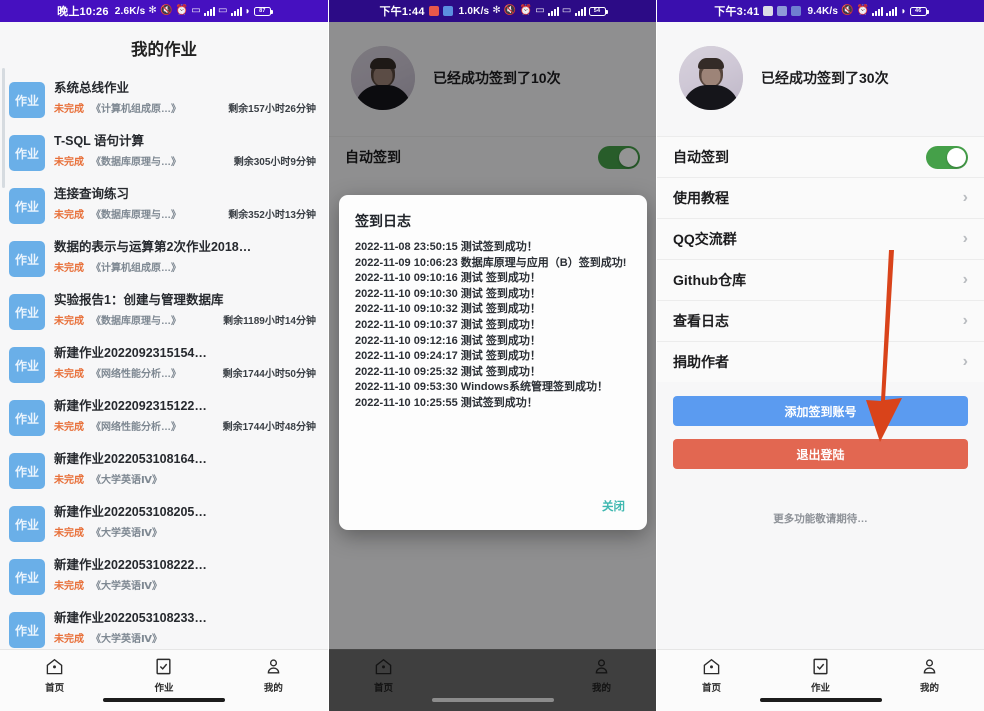 The width and height of the screenshot is (984, 711). I want to click on time-remaining: 剩余352小时13分钟, so click(272, 215).